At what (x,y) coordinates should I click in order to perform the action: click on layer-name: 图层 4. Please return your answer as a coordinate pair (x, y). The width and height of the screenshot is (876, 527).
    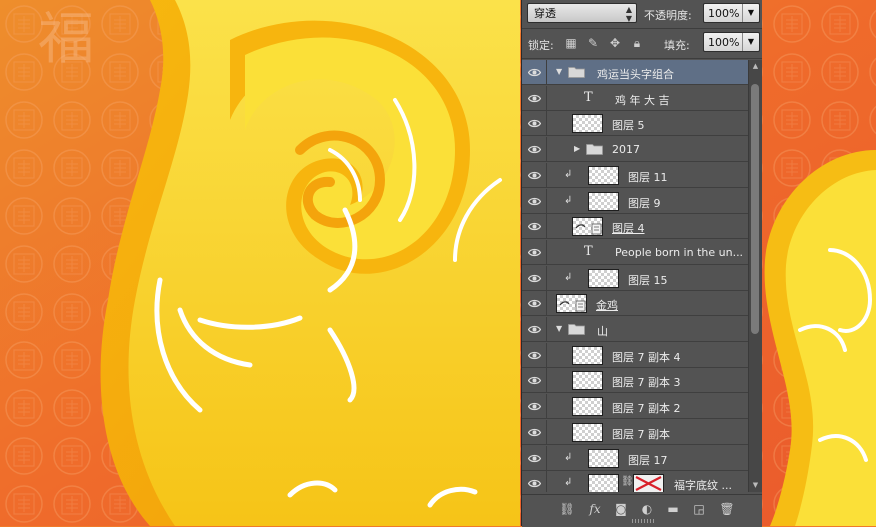
    Looking at the image, I should click on (628, 229).